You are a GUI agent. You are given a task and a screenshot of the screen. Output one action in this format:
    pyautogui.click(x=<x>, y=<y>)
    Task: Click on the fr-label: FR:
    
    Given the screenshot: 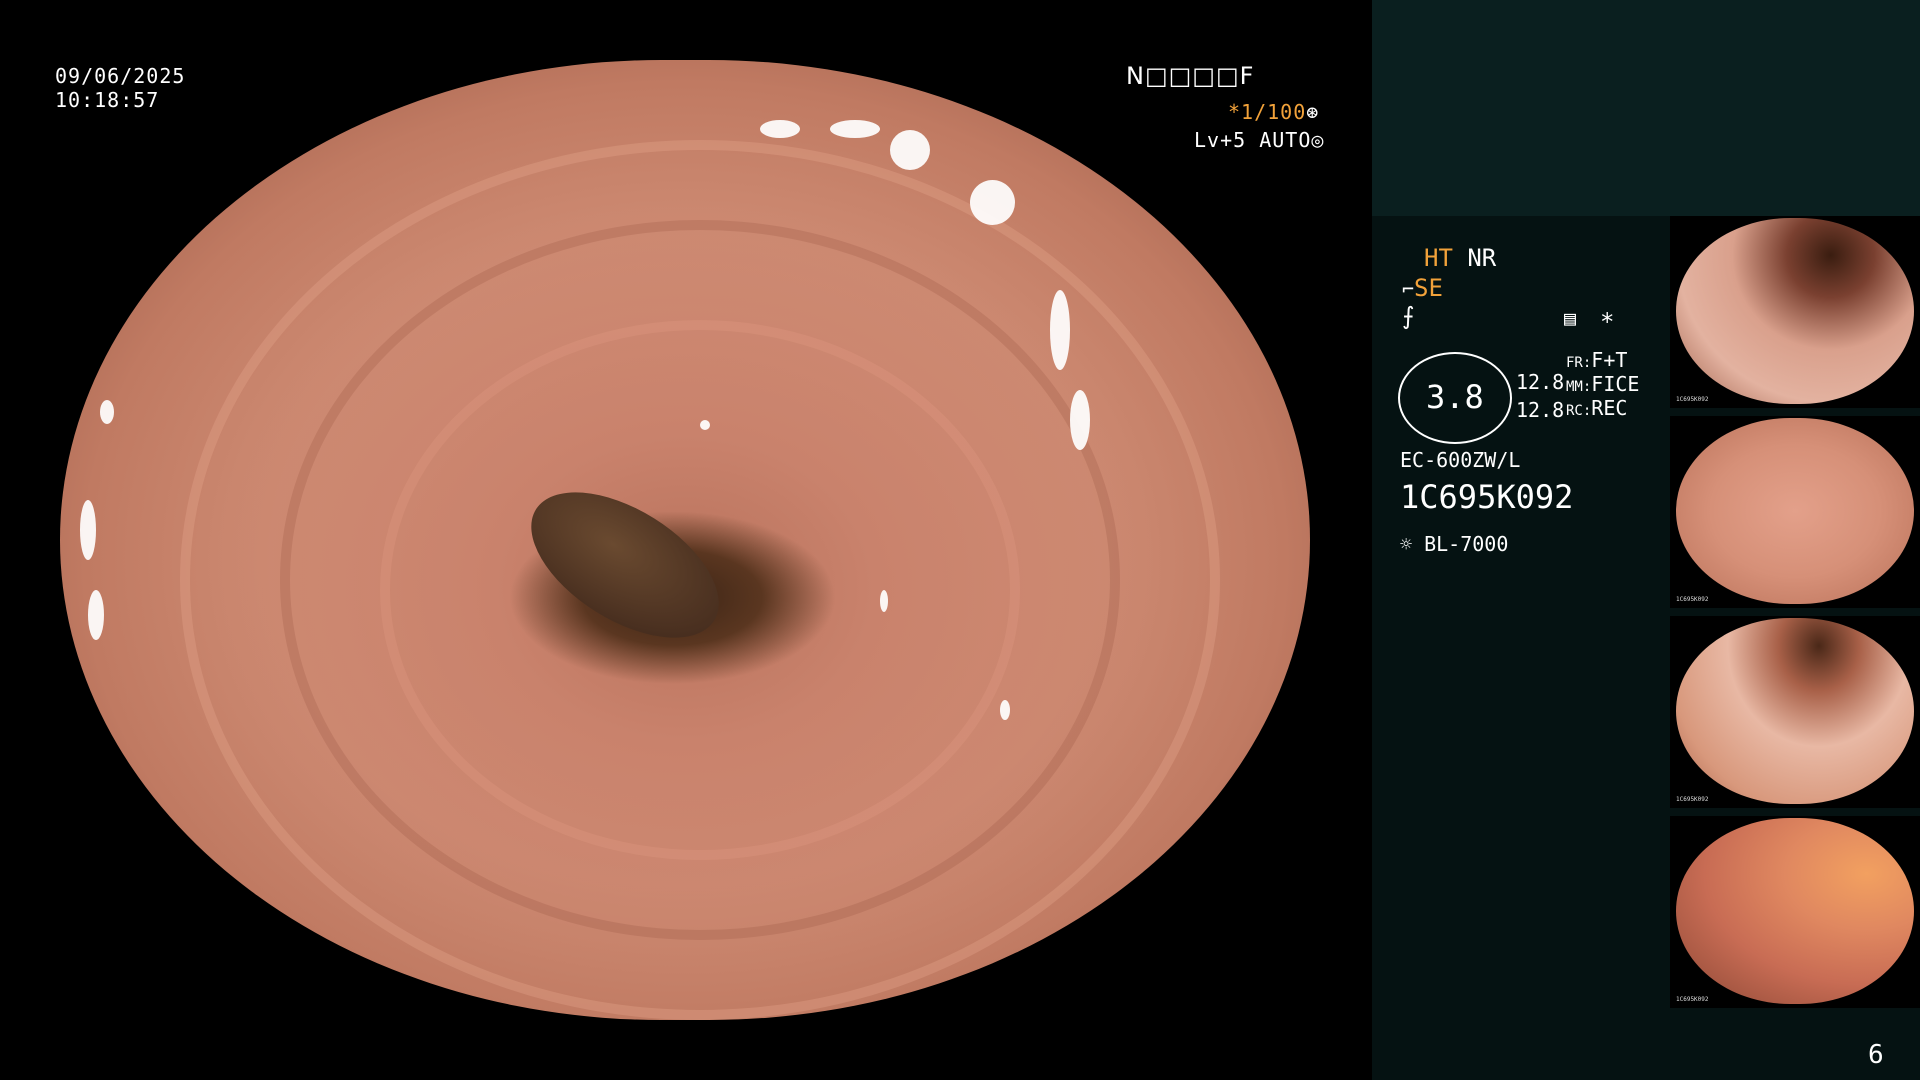 What is the action you would take?
    pyautogui.click(x=1579, y=363)
    